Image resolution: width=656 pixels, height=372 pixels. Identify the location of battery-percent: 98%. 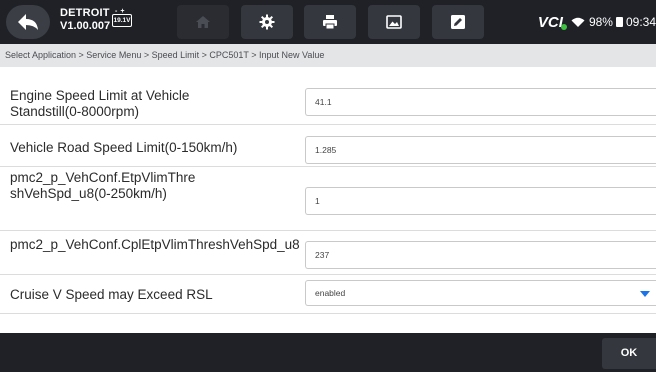
(600, 22).